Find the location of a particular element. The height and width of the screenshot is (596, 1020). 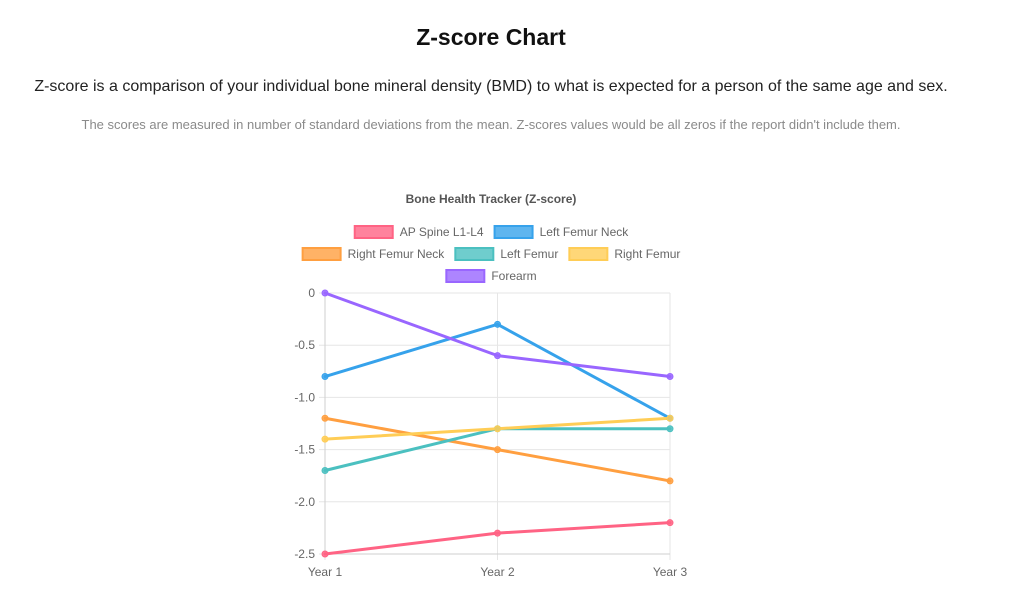

y-tick-label: -2.0 is located at coordinates (304, 502).